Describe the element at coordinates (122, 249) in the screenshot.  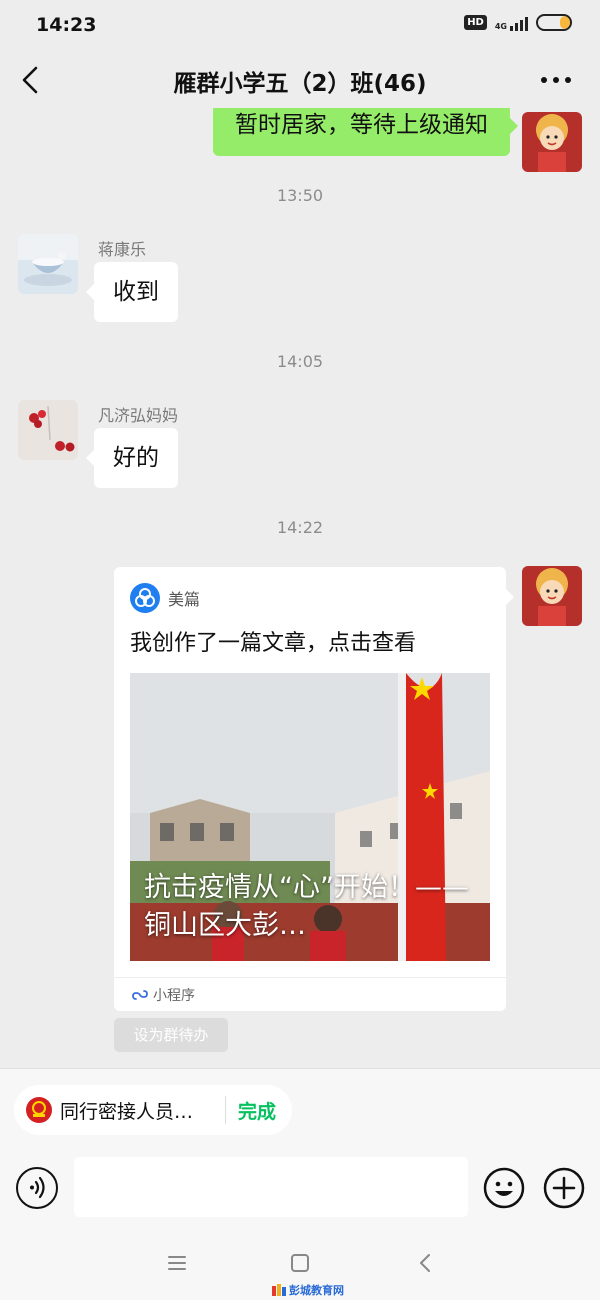
I see `sender-name: 蒋康乐` at that location.